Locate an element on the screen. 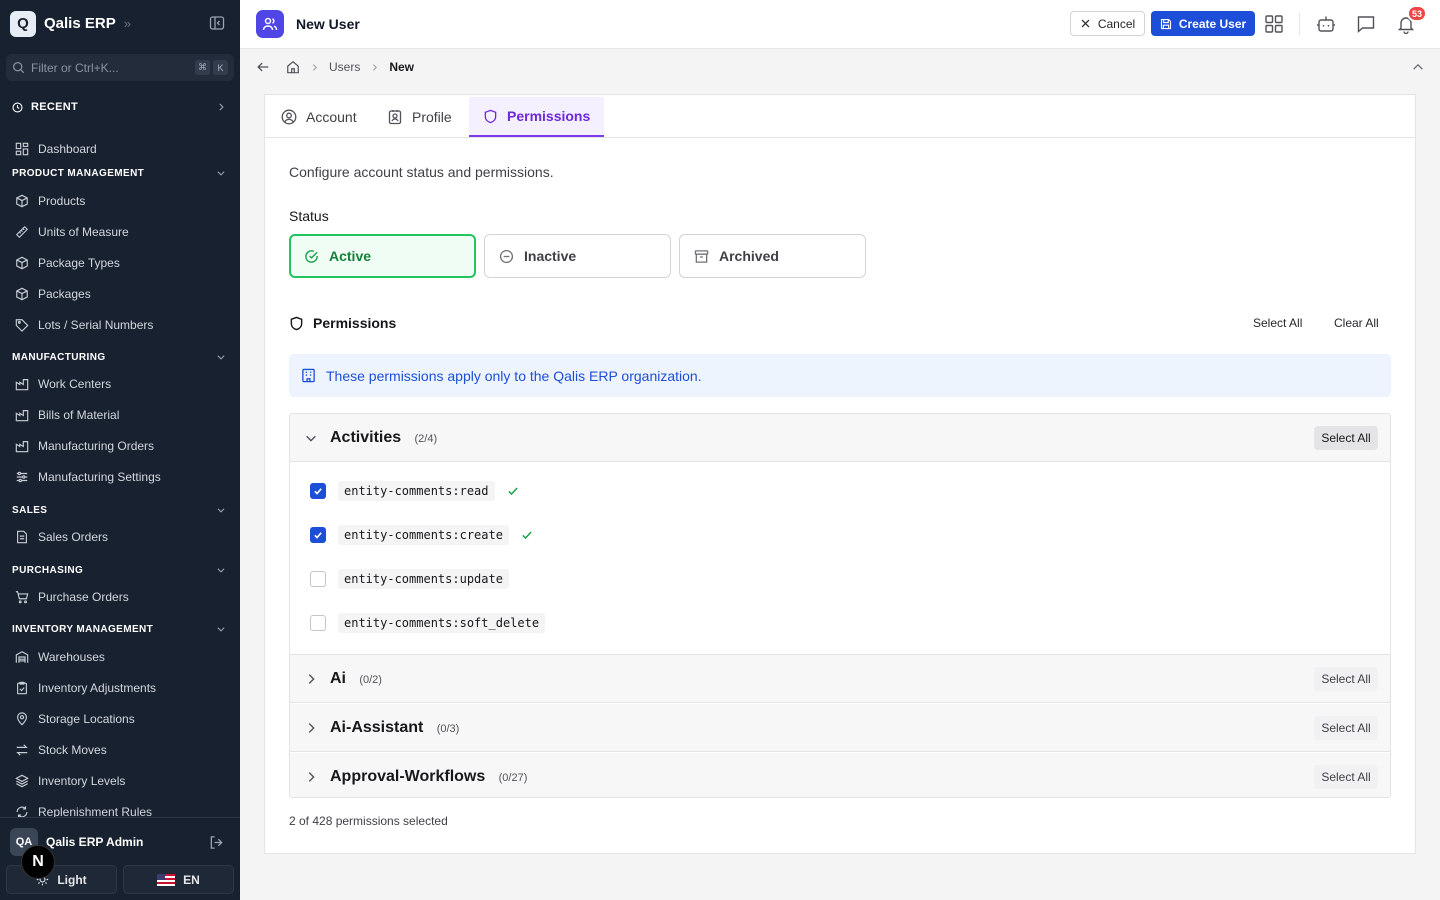 The width and height of the screenshot is (1440, 900). sidebar-item-package-types: Package Types is located at coordinates (67, 263).